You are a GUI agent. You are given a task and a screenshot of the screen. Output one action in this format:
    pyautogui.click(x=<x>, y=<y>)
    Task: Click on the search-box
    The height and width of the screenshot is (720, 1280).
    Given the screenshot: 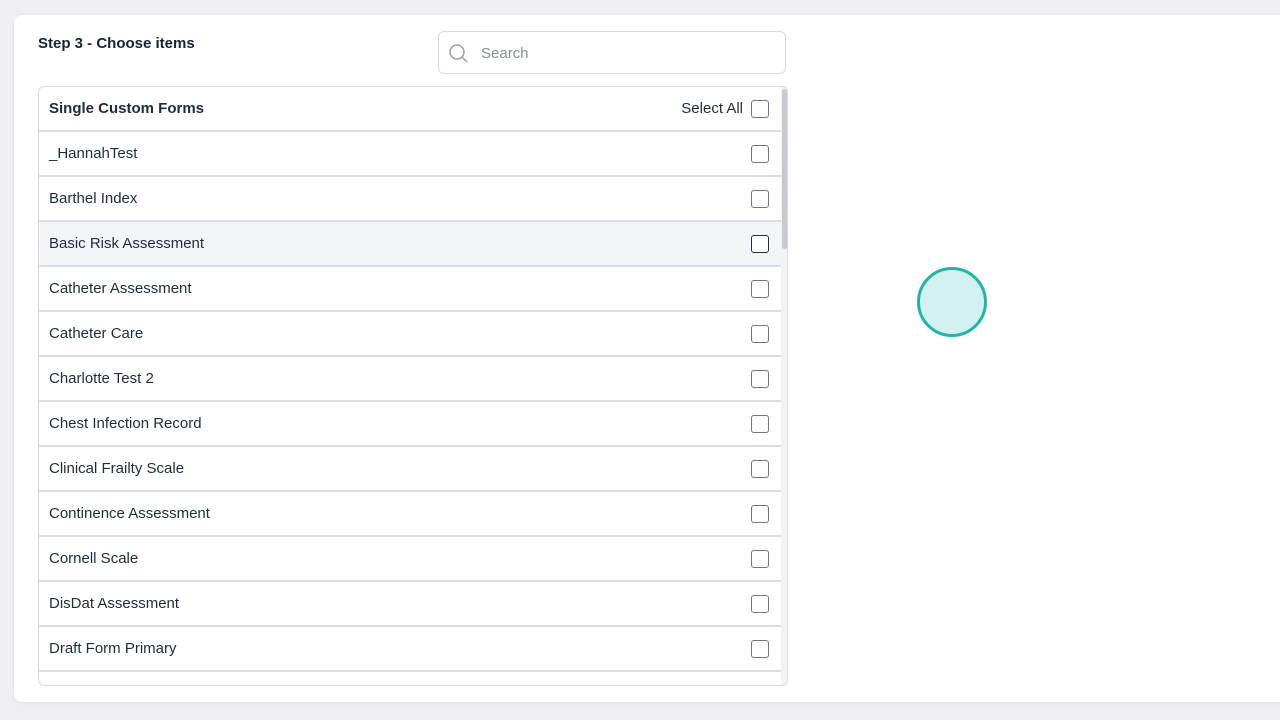 What is the action you would take?
    pyautogui.click(x=612, y=53)
    